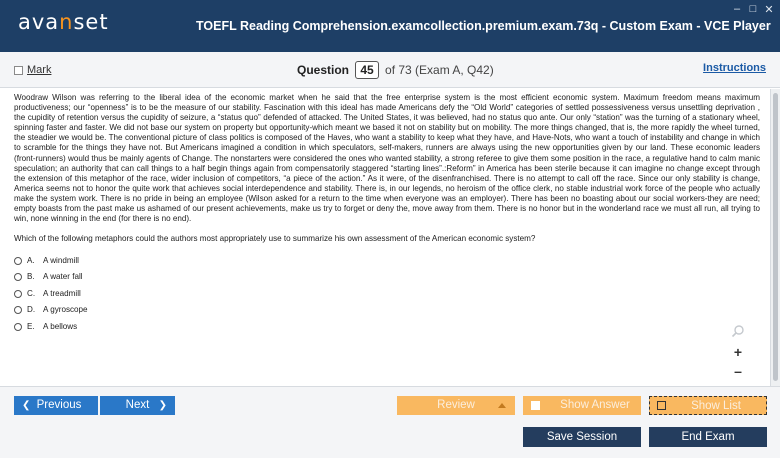 The height and width of the screenshot is (458, 780). What do you see at coordinates (387, 310) in the screenshot?
I see `option-d: D. A gyroscope` at bounding box center [387, 310].